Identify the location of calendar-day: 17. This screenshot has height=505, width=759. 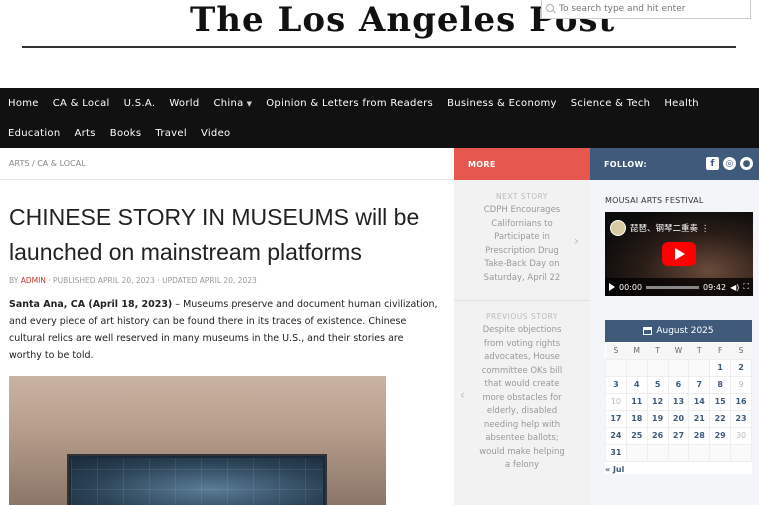
(616, 418).